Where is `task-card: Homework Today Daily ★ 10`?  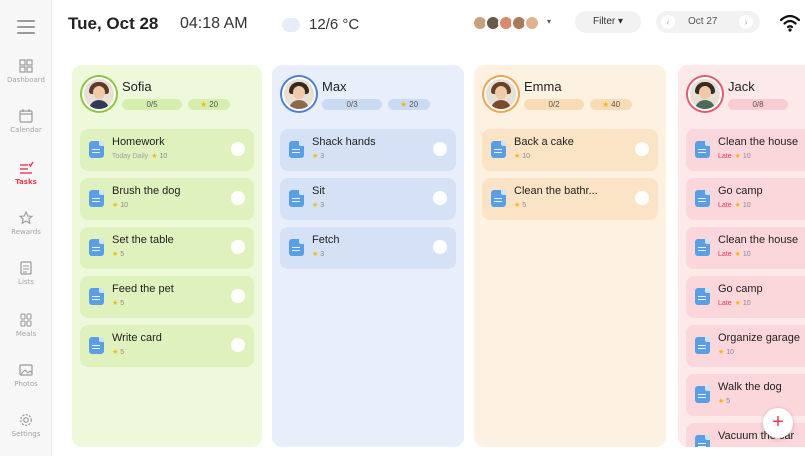
task-card: Homework Today Daily ★ 10 is located at coordinates (167, 150).